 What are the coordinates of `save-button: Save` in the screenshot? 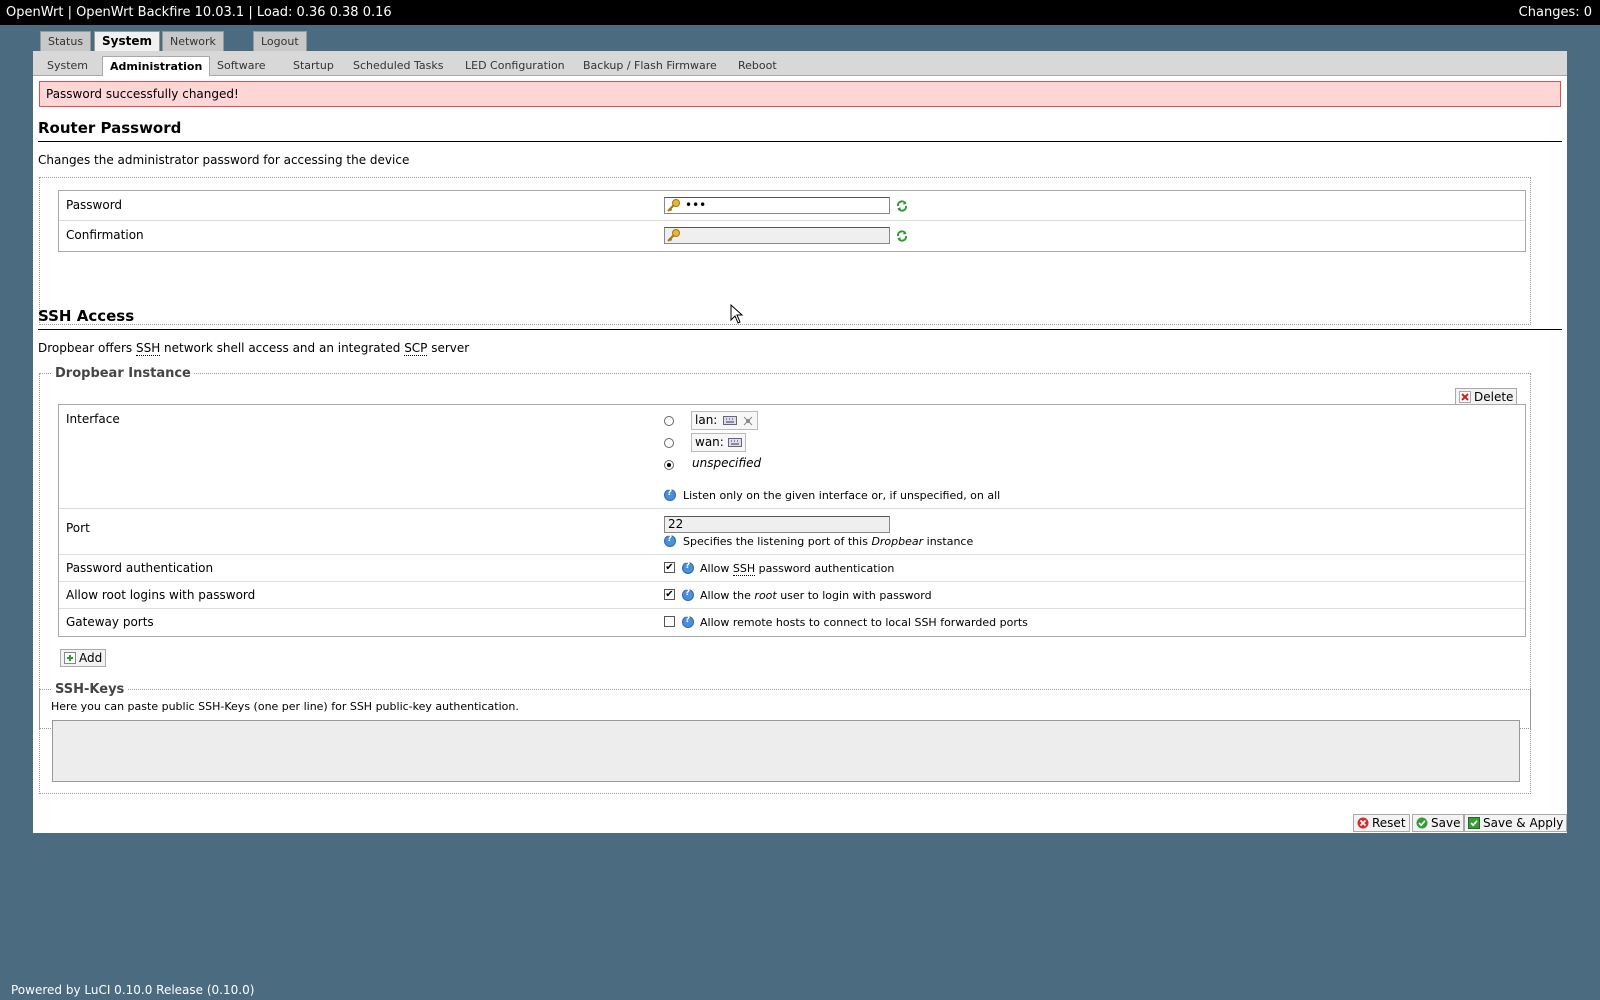 It's located at (1438, 823).